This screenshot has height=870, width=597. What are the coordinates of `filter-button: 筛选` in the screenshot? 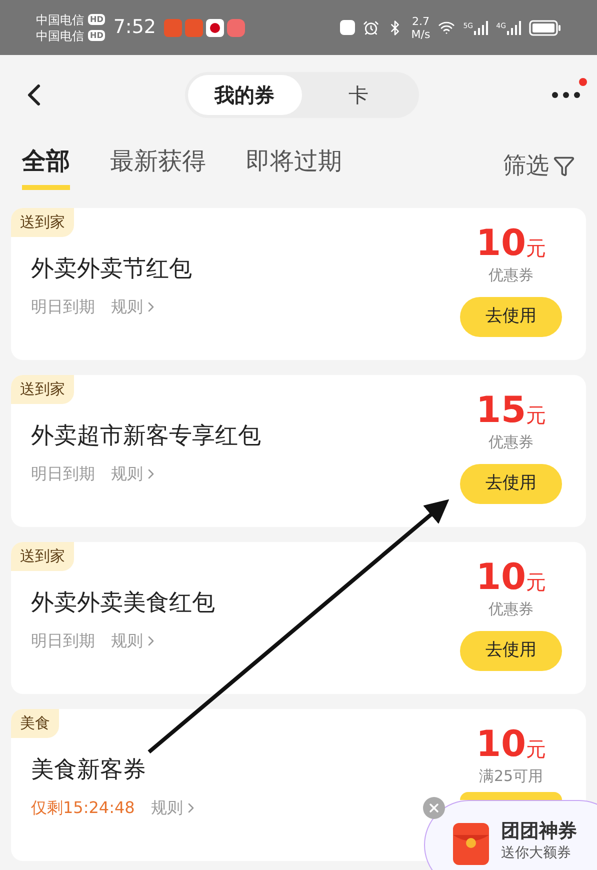 It's located at (539, 166).